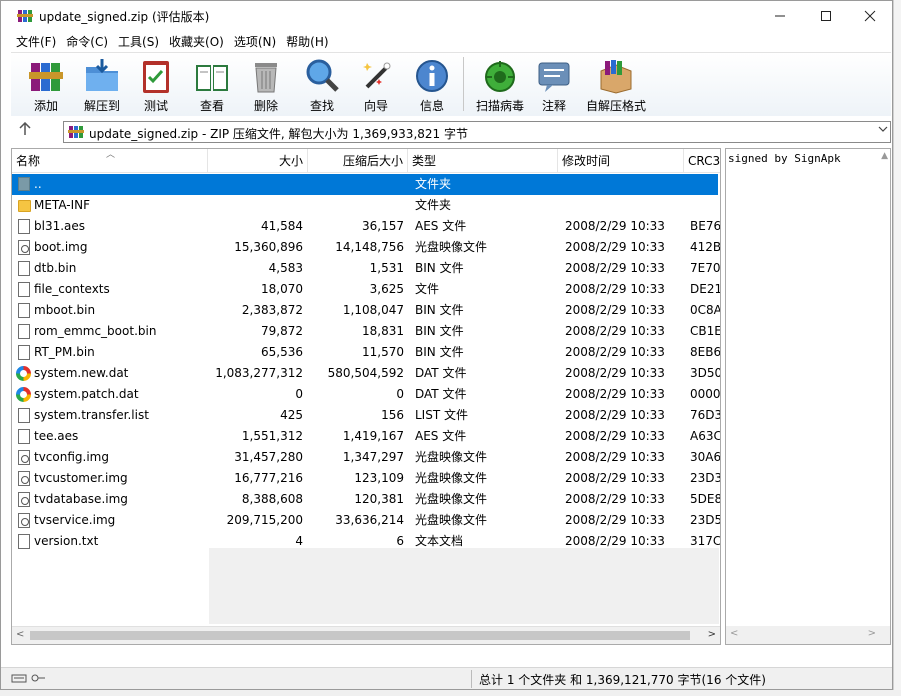 The image size is (901, 696). I want to click on column-packed-label: 压缩后大小, so click(372, 161).